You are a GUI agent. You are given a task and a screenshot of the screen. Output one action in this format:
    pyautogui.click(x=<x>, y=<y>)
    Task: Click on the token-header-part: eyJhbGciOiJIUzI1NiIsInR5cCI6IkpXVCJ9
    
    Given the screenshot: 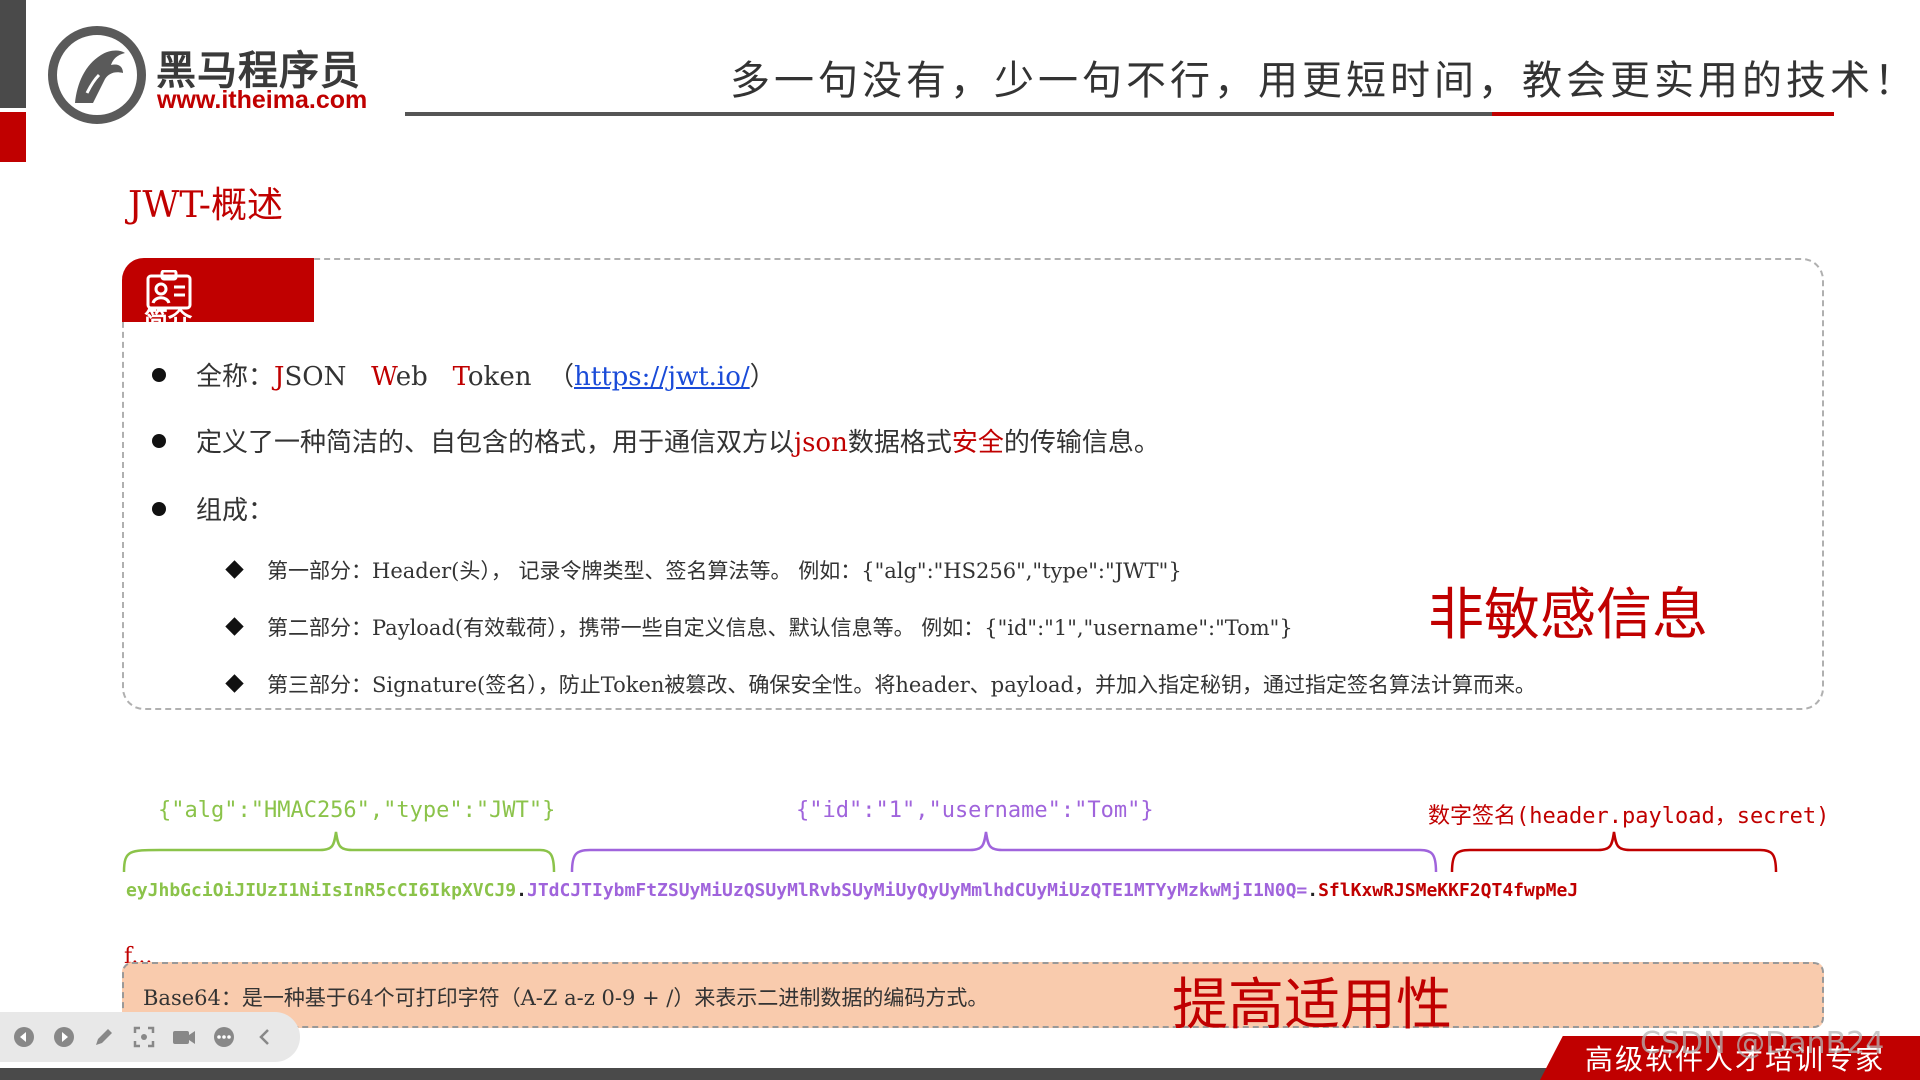 What is the action you would take?
    pyautogui.click(x=321, y=890)
    